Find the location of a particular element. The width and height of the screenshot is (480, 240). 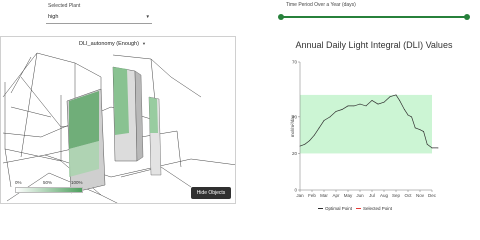

optimal-point-swatch is located at coordinates (320, 208).